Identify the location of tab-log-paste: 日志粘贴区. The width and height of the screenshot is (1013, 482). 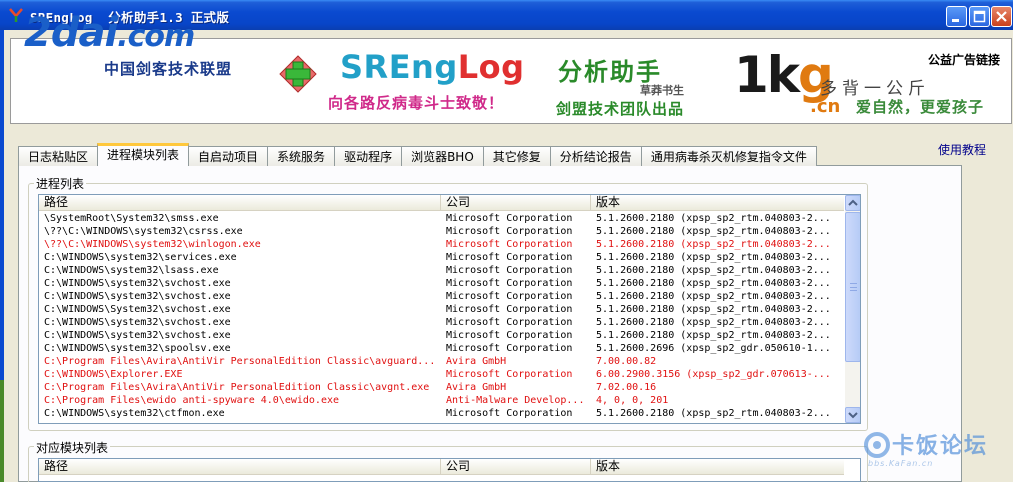
(58, 156).